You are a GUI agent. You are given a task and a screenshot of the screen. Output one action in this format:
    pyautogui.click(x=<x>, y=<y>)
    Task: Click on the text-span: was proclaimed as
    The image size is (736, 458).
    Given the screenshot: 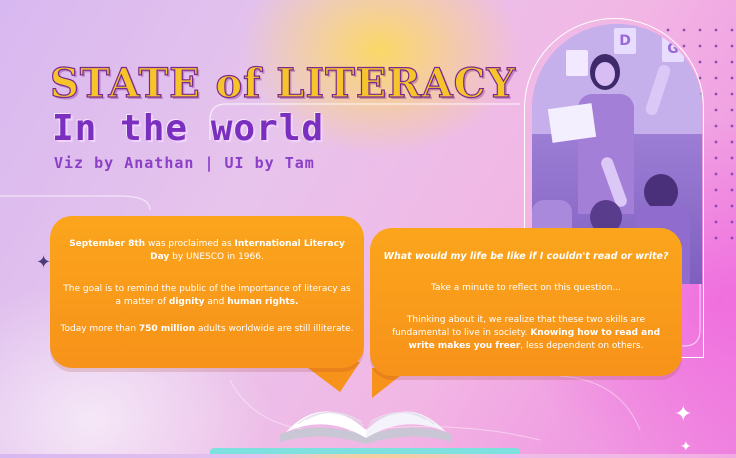 What is the action you would take?
    pyautogui.click(x=190, y=244)
    